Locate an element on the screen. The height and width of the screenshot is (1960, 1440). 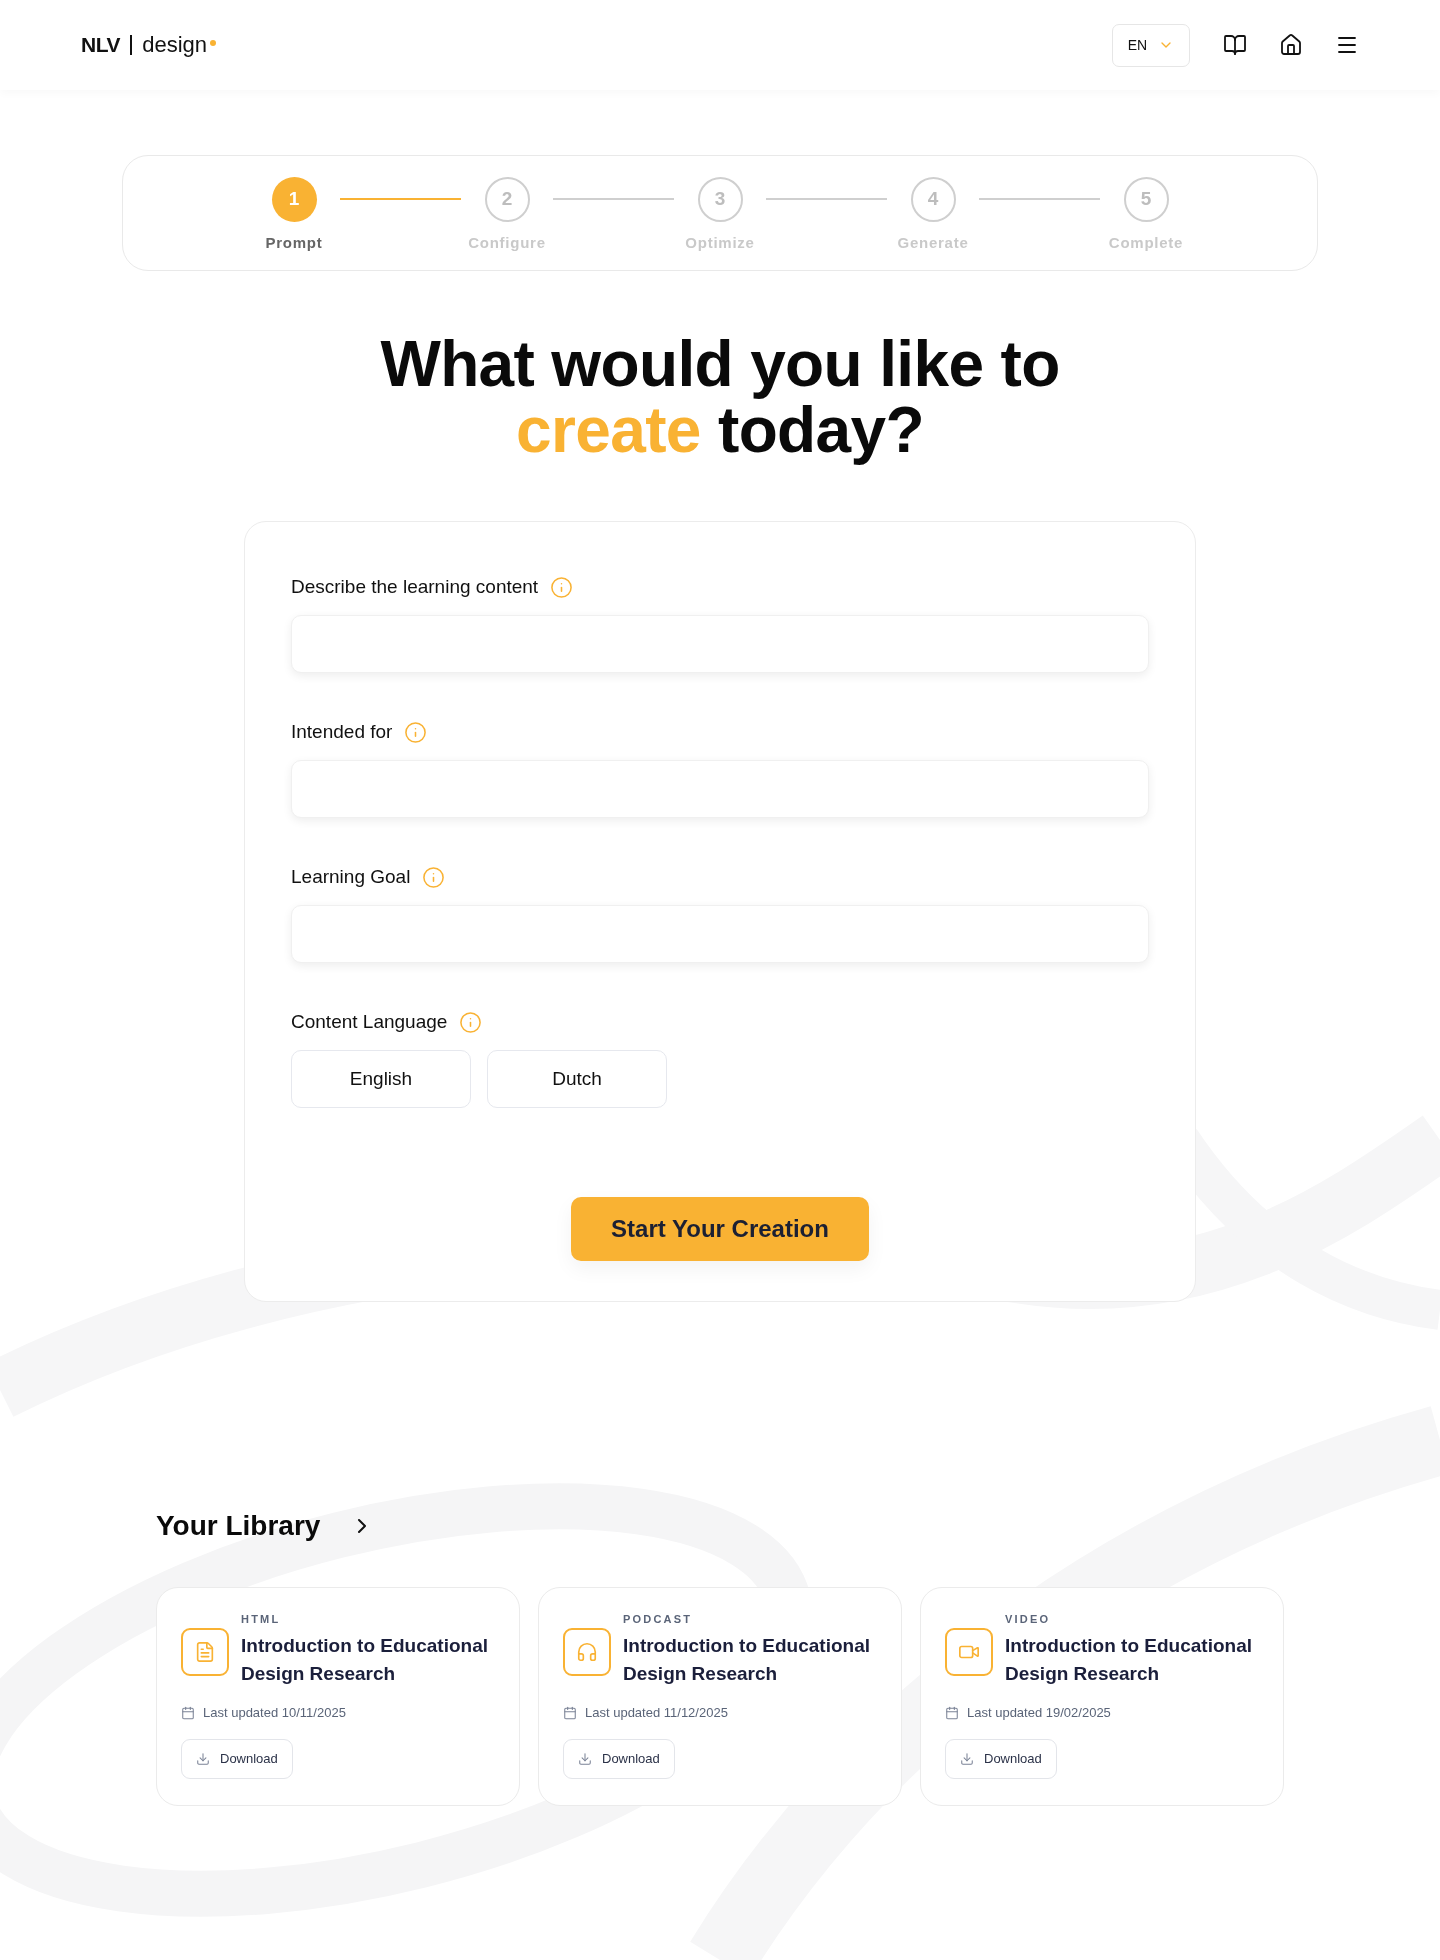
step-indicator: 1 is located at coordinates (294, 199).